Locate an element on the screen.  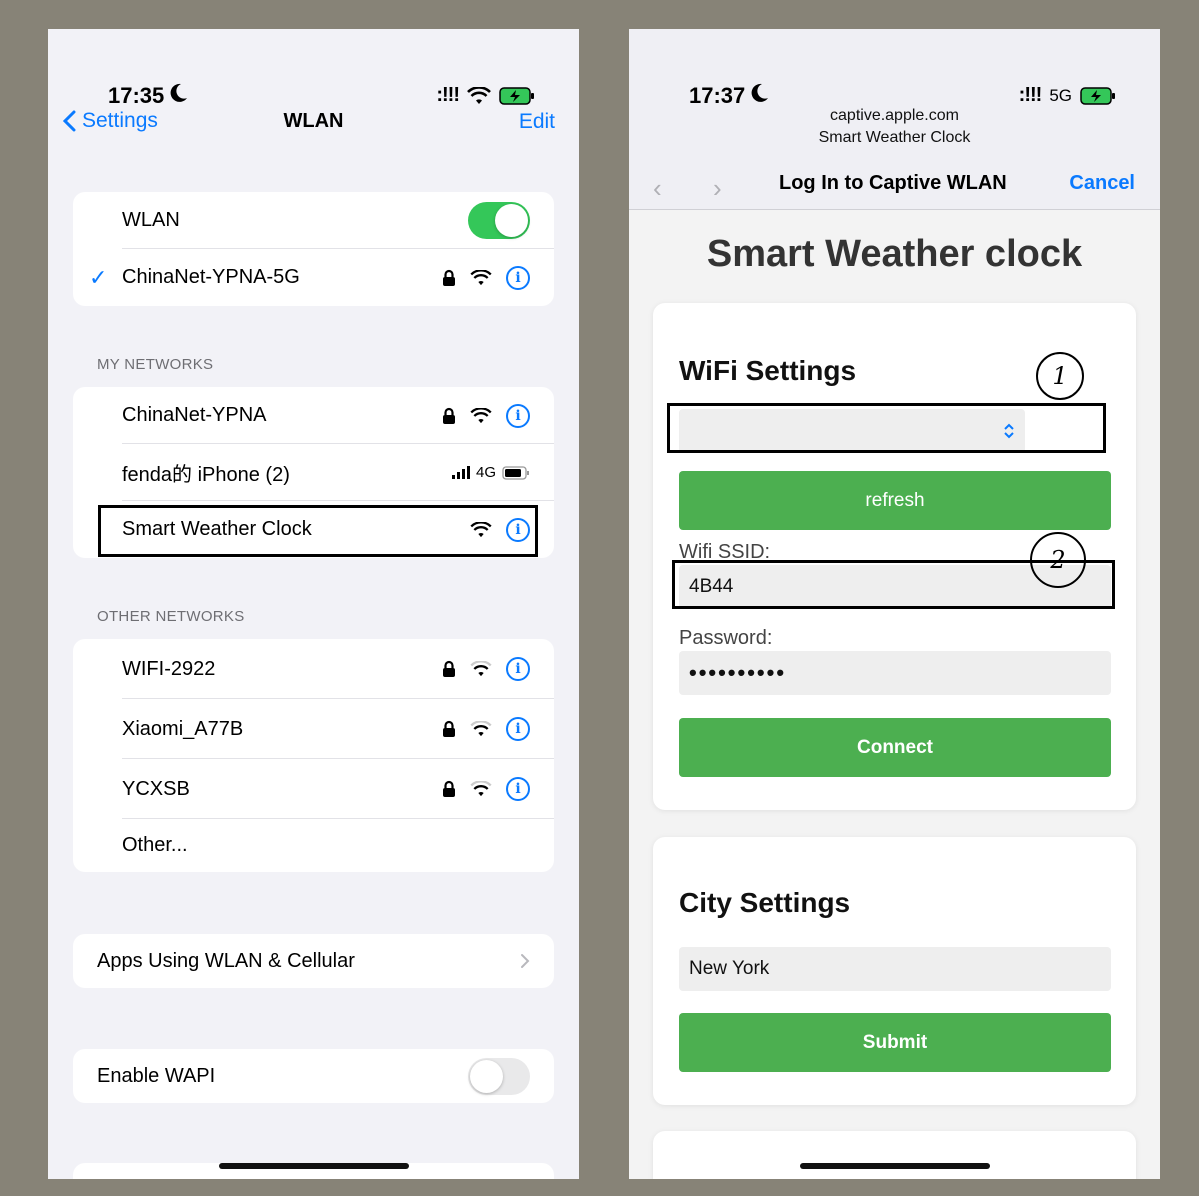
submit-button: Submit is located at coordinates (895, 1042).